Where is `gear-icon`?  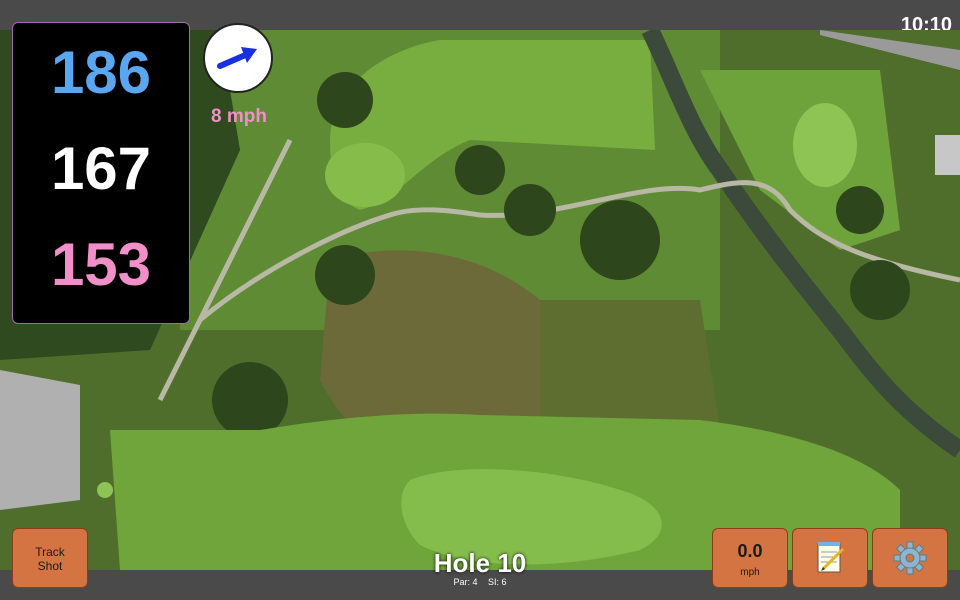 gear-icon is located at coordinates (910, 558).